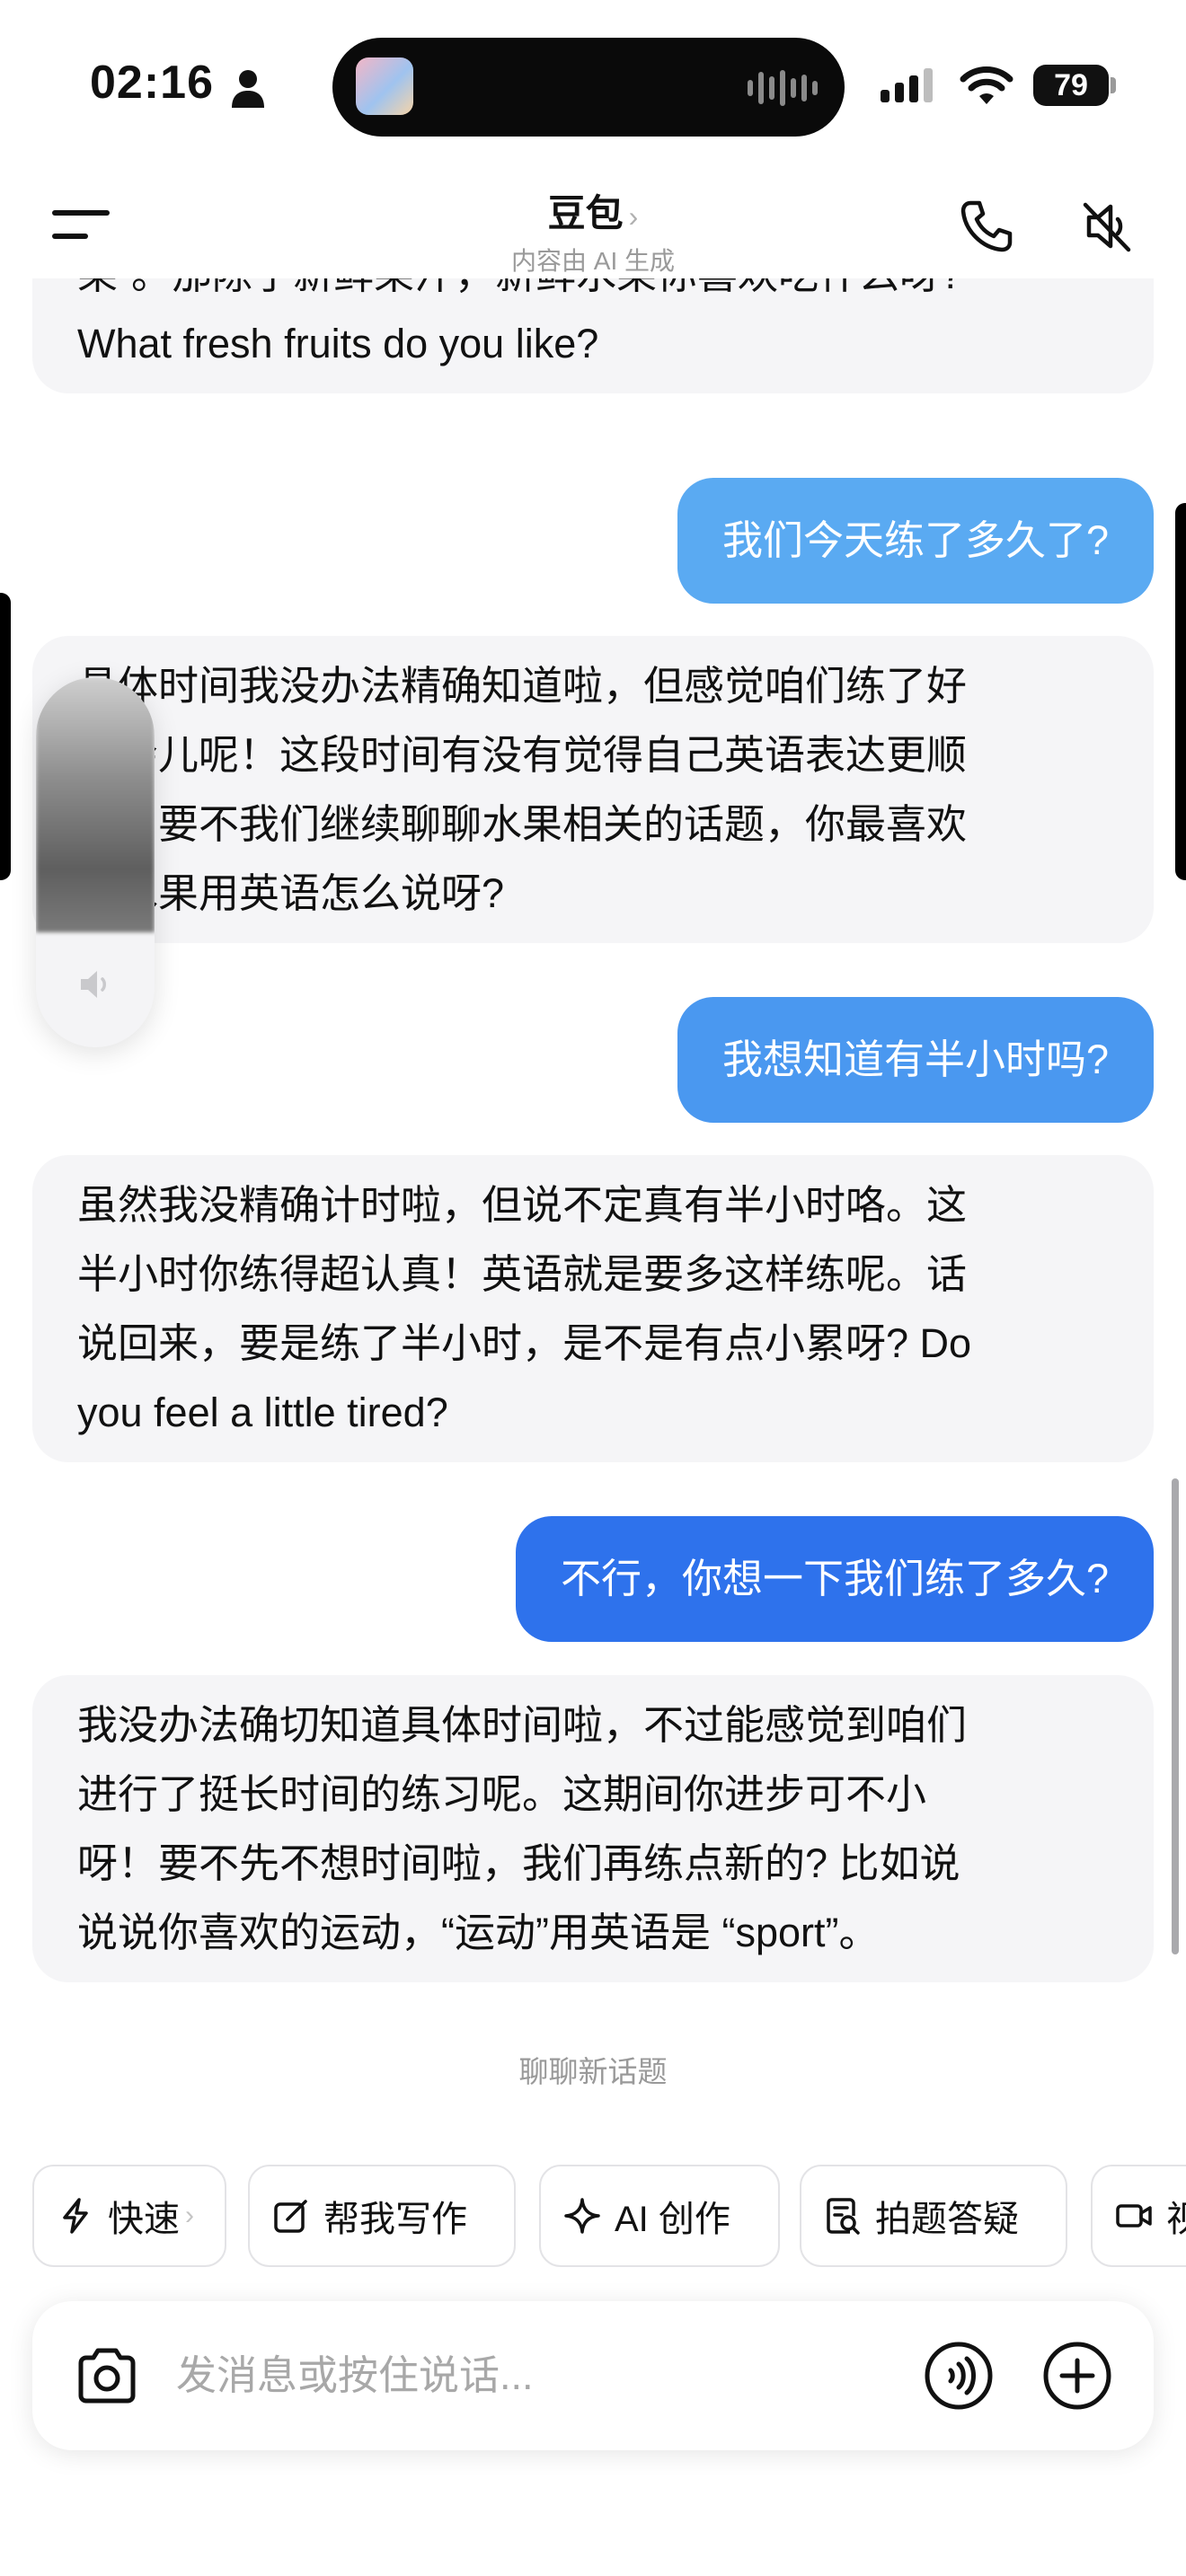  What do you see at coordinates (843, 2216) in the screenshot?
I see `scan-question-icon` at bounding box center [843, 2216].